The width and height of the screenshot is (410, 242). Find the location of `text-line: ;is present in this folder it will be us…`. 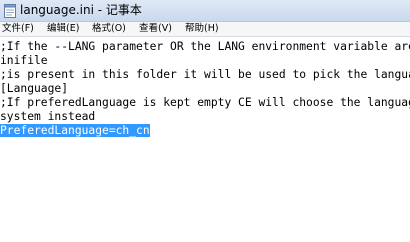

text-line: ;is present in this folder it will be us… is located at coordinates (205, 74).